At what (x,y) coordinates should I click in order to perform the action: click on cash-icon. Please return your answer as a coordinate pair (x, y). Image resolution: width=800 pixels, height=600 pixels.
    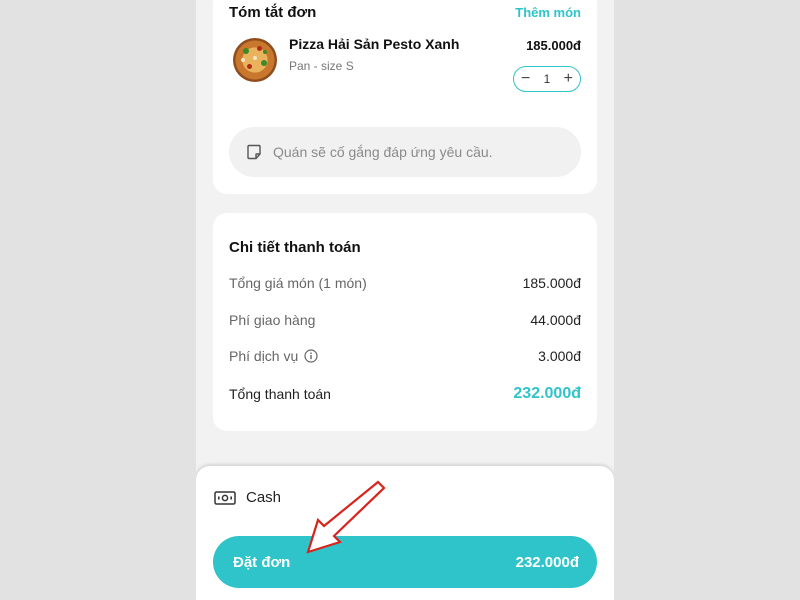
    Looking at the image, I should click on (225, 497).